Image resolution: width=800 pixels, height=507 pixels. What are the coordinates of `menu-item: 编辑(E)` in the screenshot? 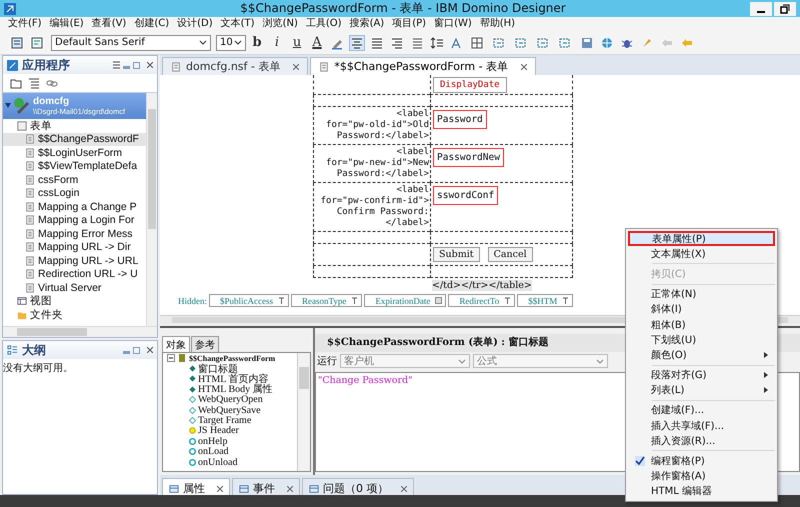 It's located at (67, 24).